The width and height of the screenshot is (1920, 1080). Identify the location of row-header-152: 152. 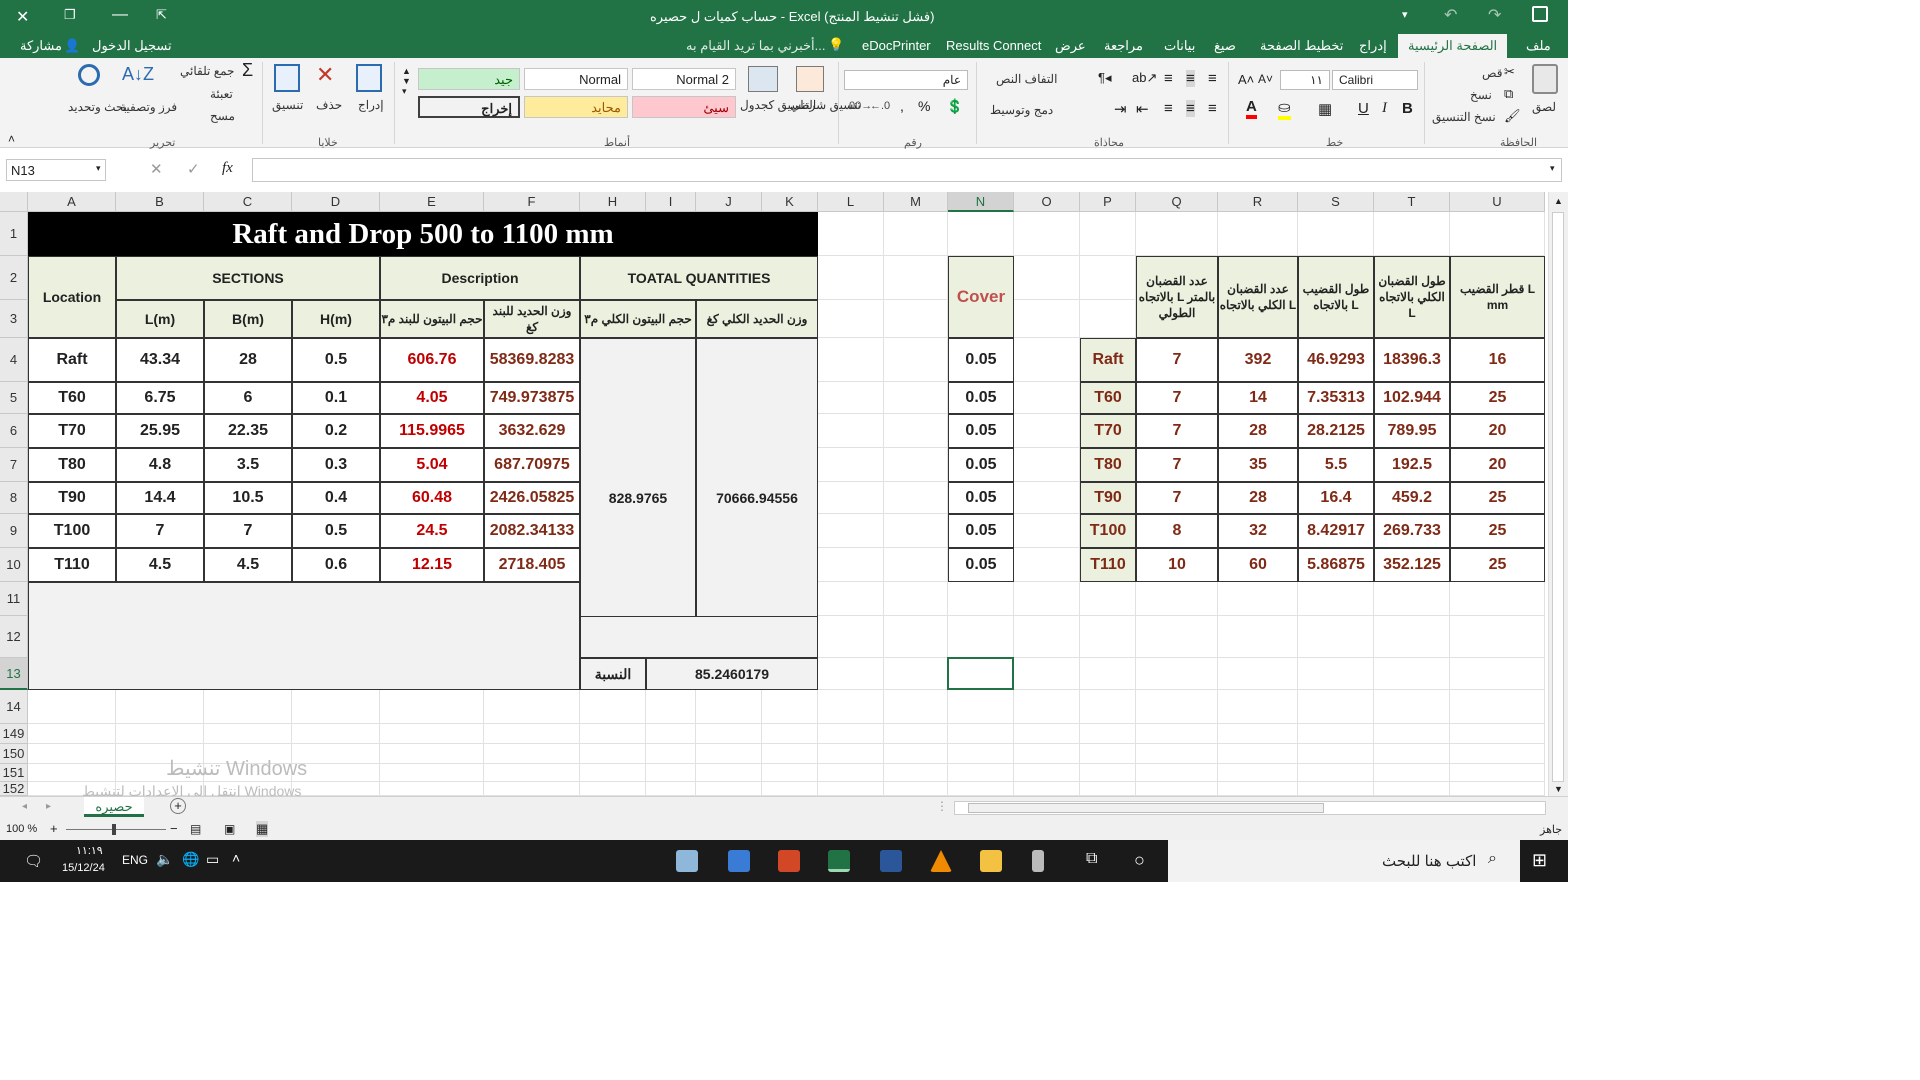
(14, 788).